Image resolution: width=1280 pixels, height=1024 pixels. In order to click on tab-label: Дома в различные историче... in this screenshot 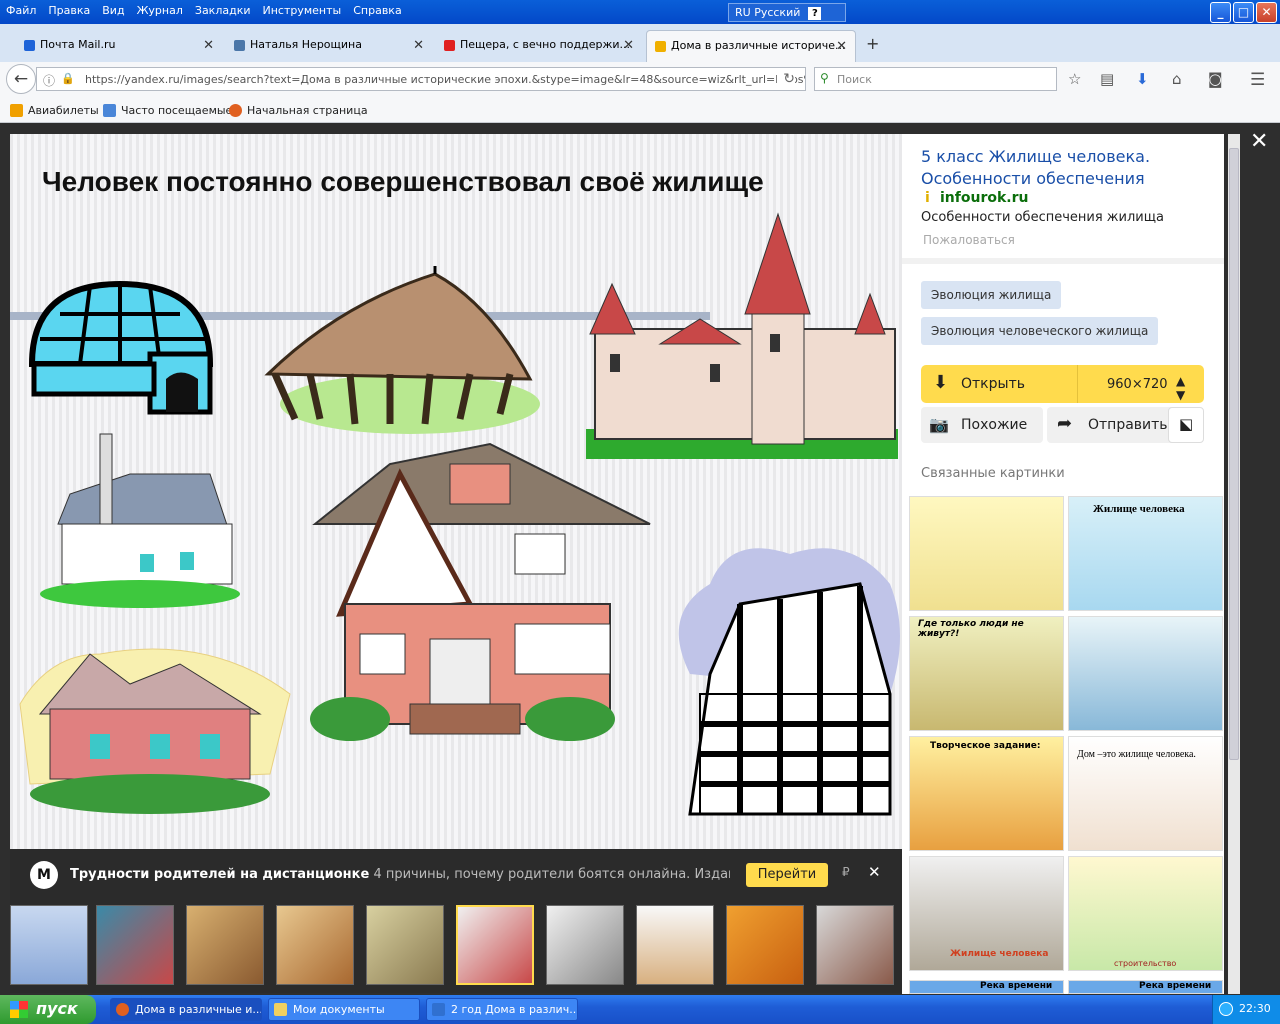, I will do `click(758, 45)`.